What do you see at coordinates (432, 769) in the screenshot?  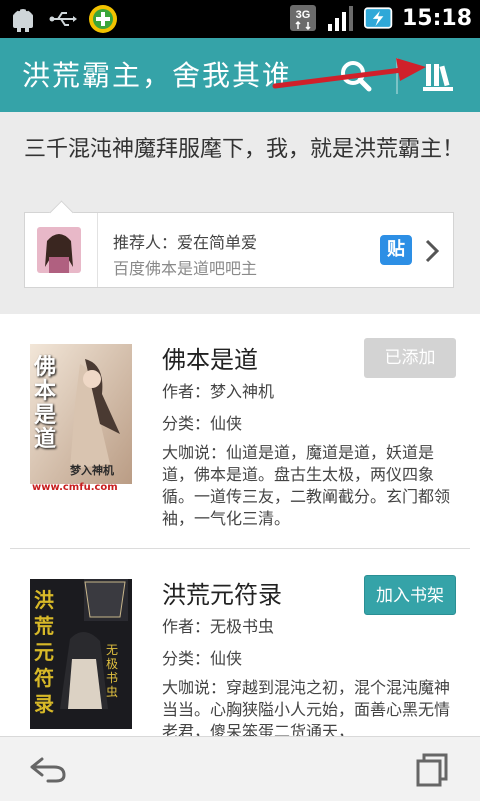 I see `pages-icon` at bounding box center [432, 769].